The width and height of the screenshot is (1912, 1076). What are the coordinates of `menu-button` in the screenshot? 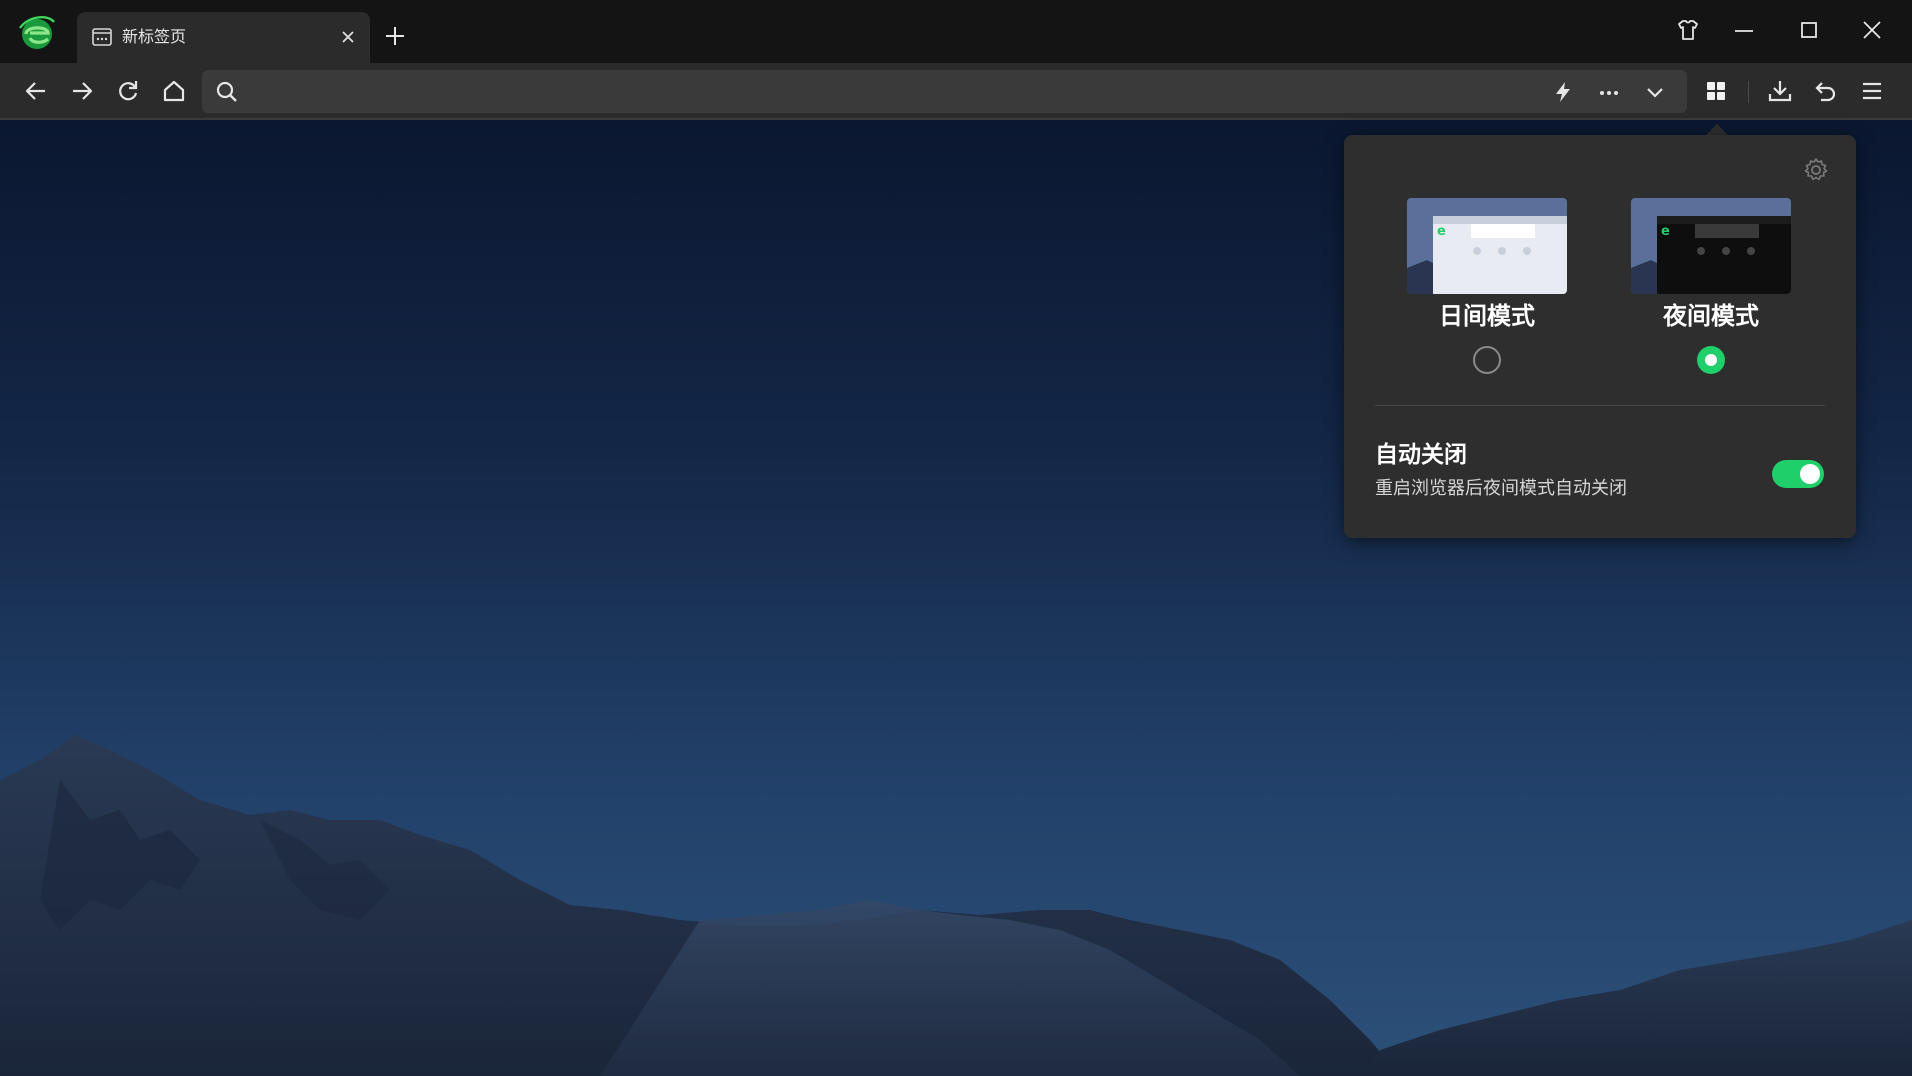 It's located at (1872, 91).